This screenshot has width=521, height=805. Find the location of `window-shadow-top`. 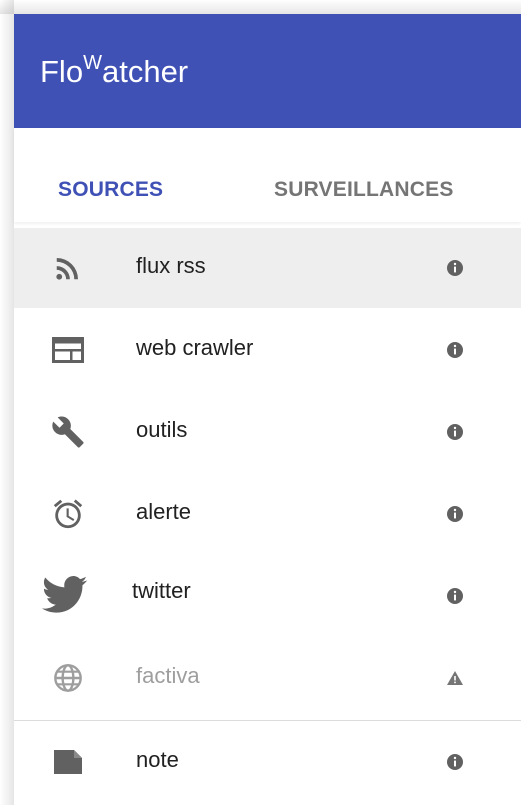

window-shadow-top is located at coordinates (260, 7).